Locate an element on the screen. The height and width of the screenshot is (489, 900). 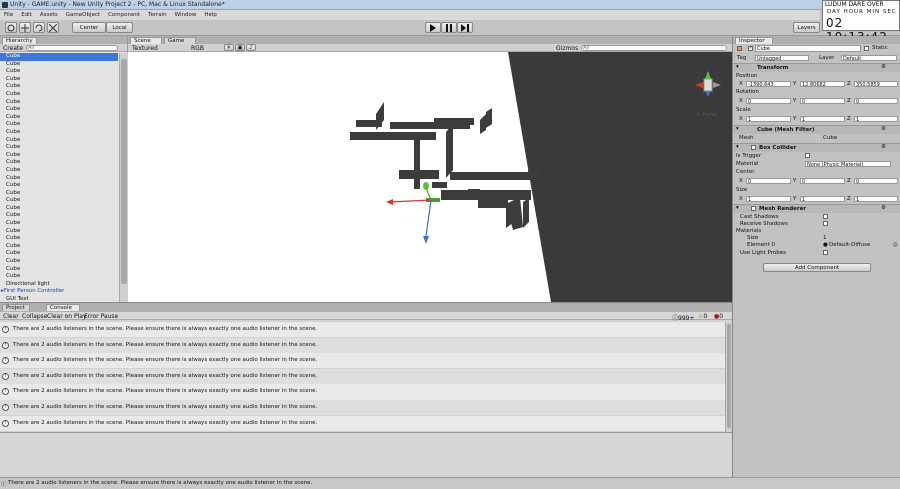
tab-console: Console is located at coordinates (63, 307).